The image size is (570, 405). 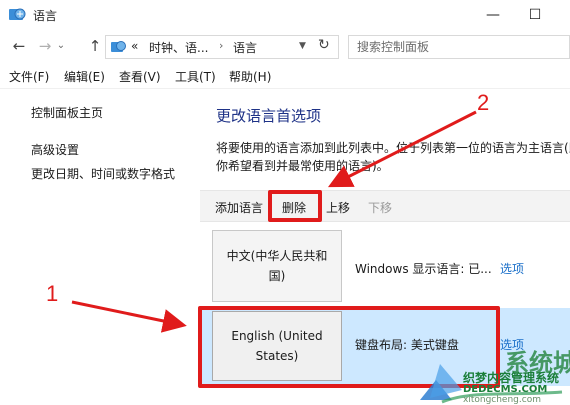 What do you see at coordinates (19, 46) in the screenshot?
I see `back-arrow-icon: ←` at bounding box center [19, 46].